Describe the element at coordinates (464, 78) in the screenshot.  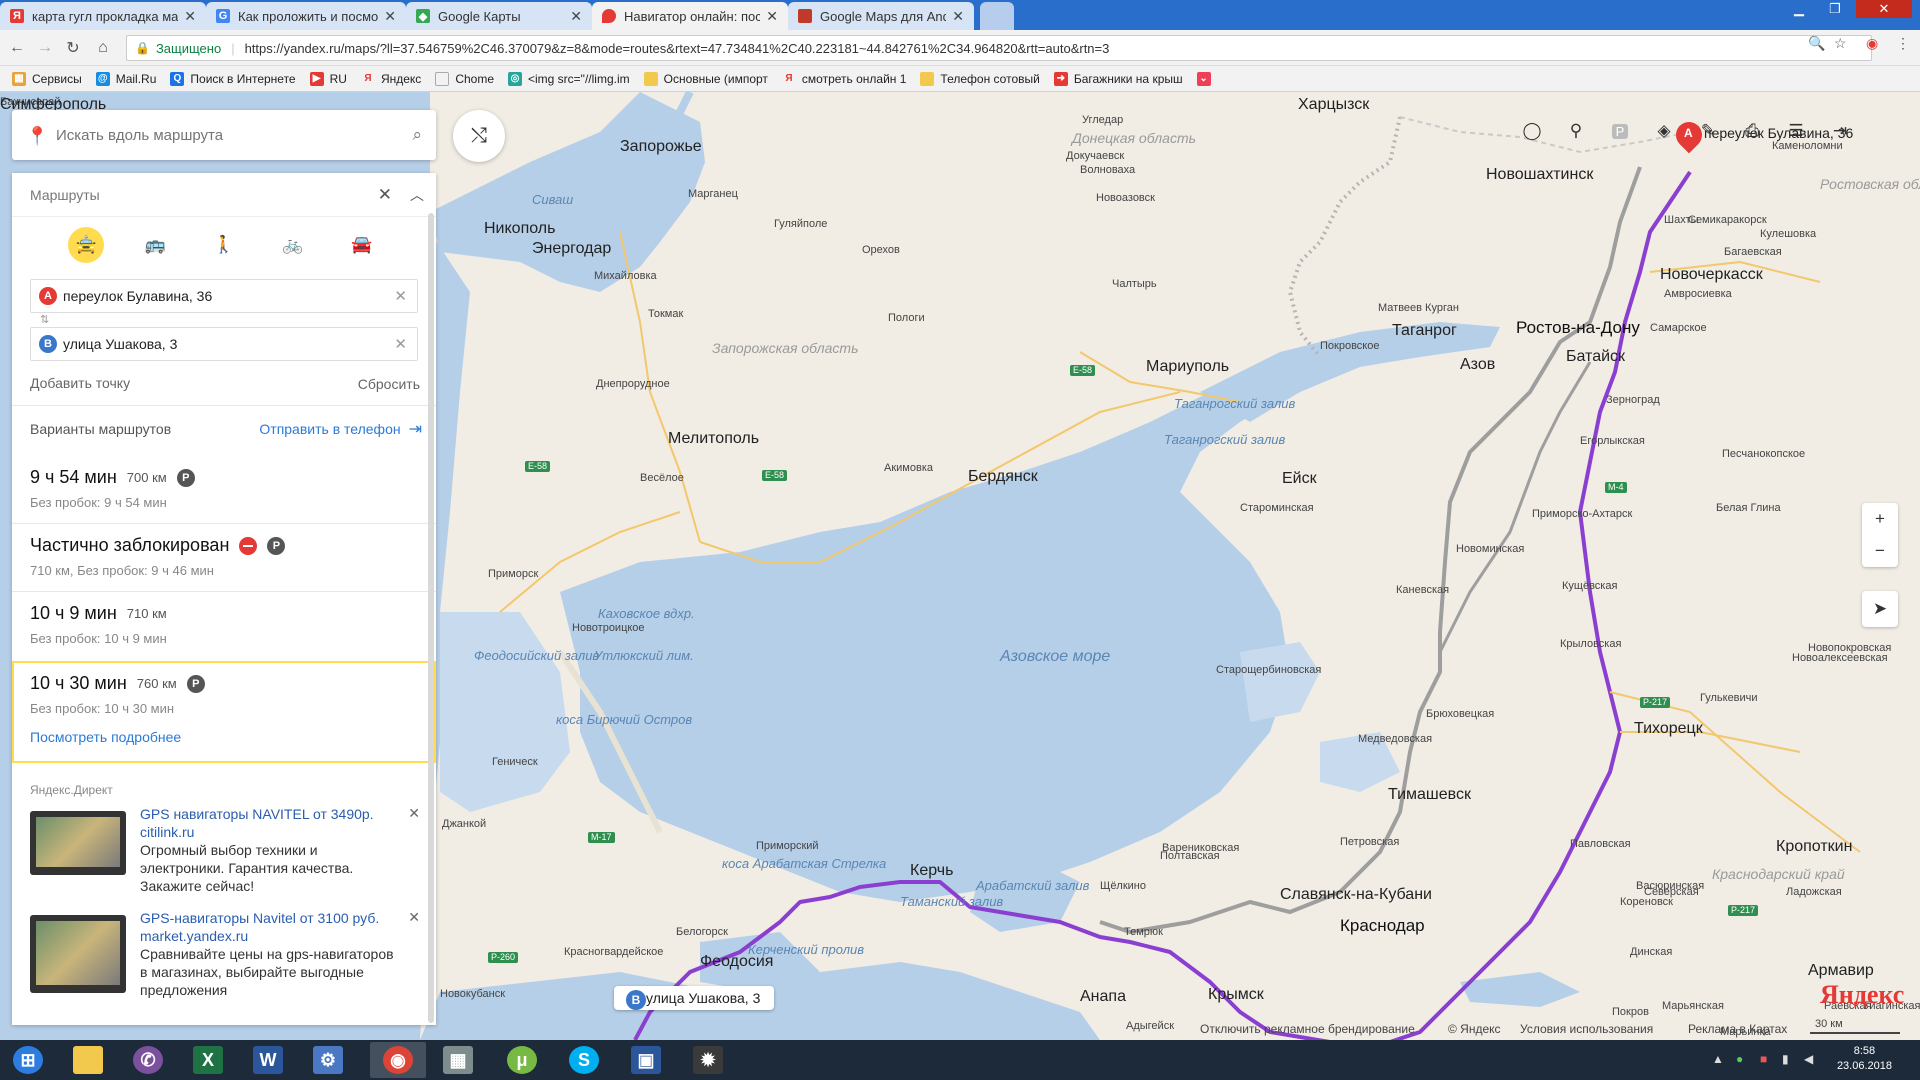
I see `bookmark-chome: Chome` at that location.